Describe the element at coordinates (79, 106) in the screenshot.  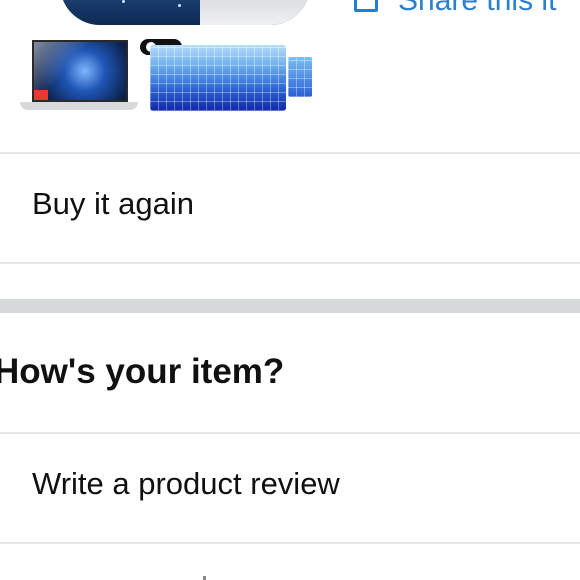
I see `mini-laptop-base` at that location.